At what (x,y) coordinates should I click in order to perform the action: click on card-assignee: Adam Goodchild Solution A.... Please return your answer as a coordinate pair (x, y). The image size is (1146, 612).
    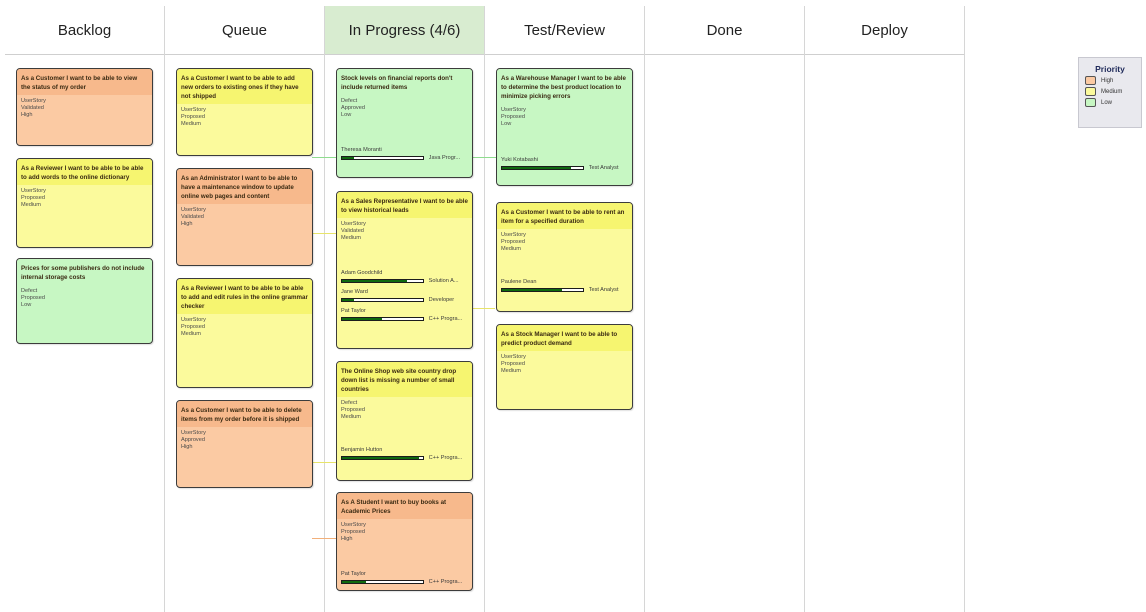
    Looking at the image, I should click on (404, 277).